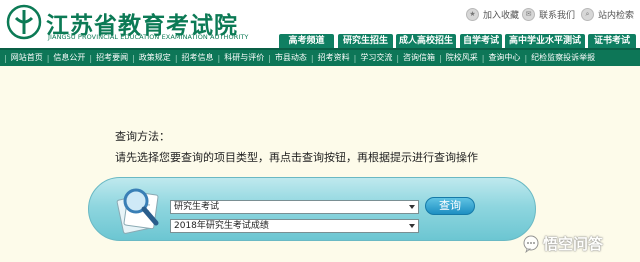  Describe the element at coordinates (545, 41) in the screenshot. I see `tab-academic-test: 高中学业水平测试` at that location.